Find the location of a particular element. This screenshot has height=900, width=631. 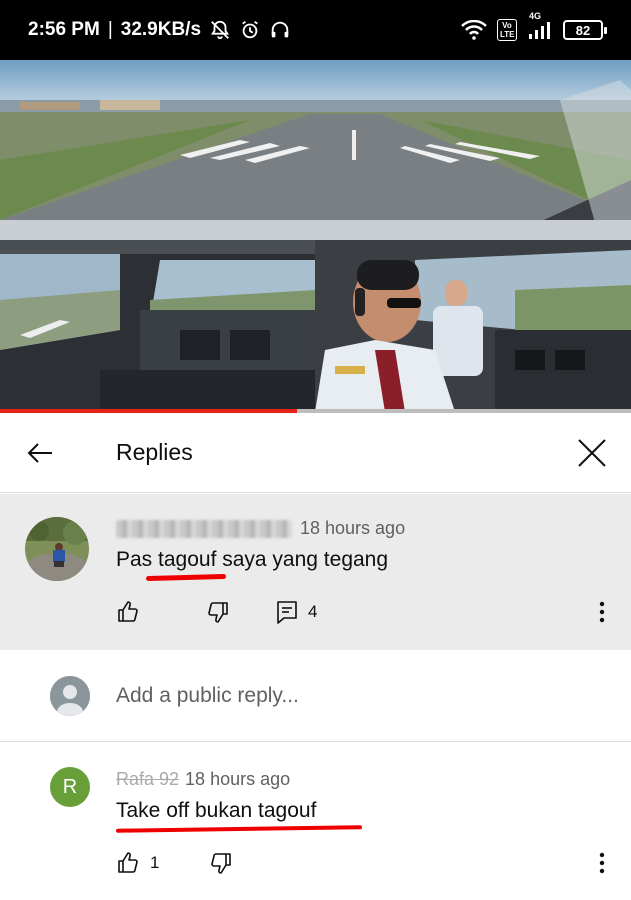

add-reply-input is located at coordinates (346, 696).